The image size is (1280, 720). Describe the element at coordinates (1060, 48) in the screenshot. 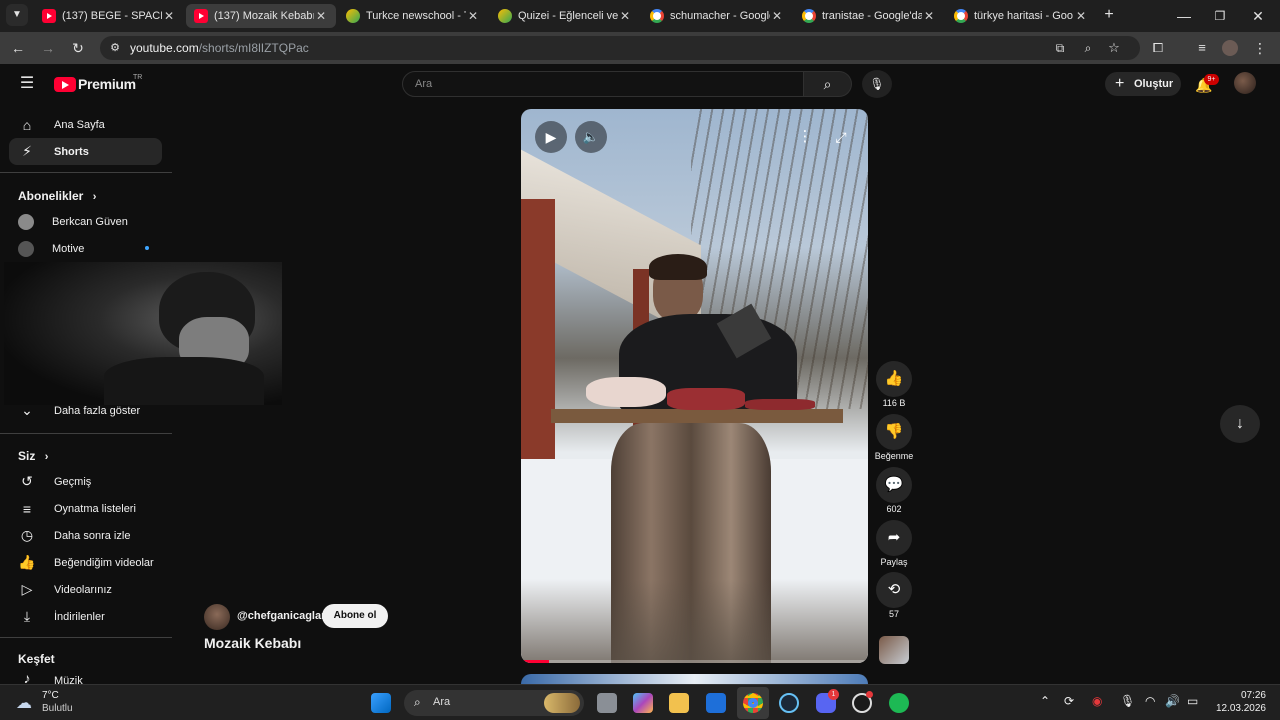

I see `install-app-icon: ⧉` at that location.